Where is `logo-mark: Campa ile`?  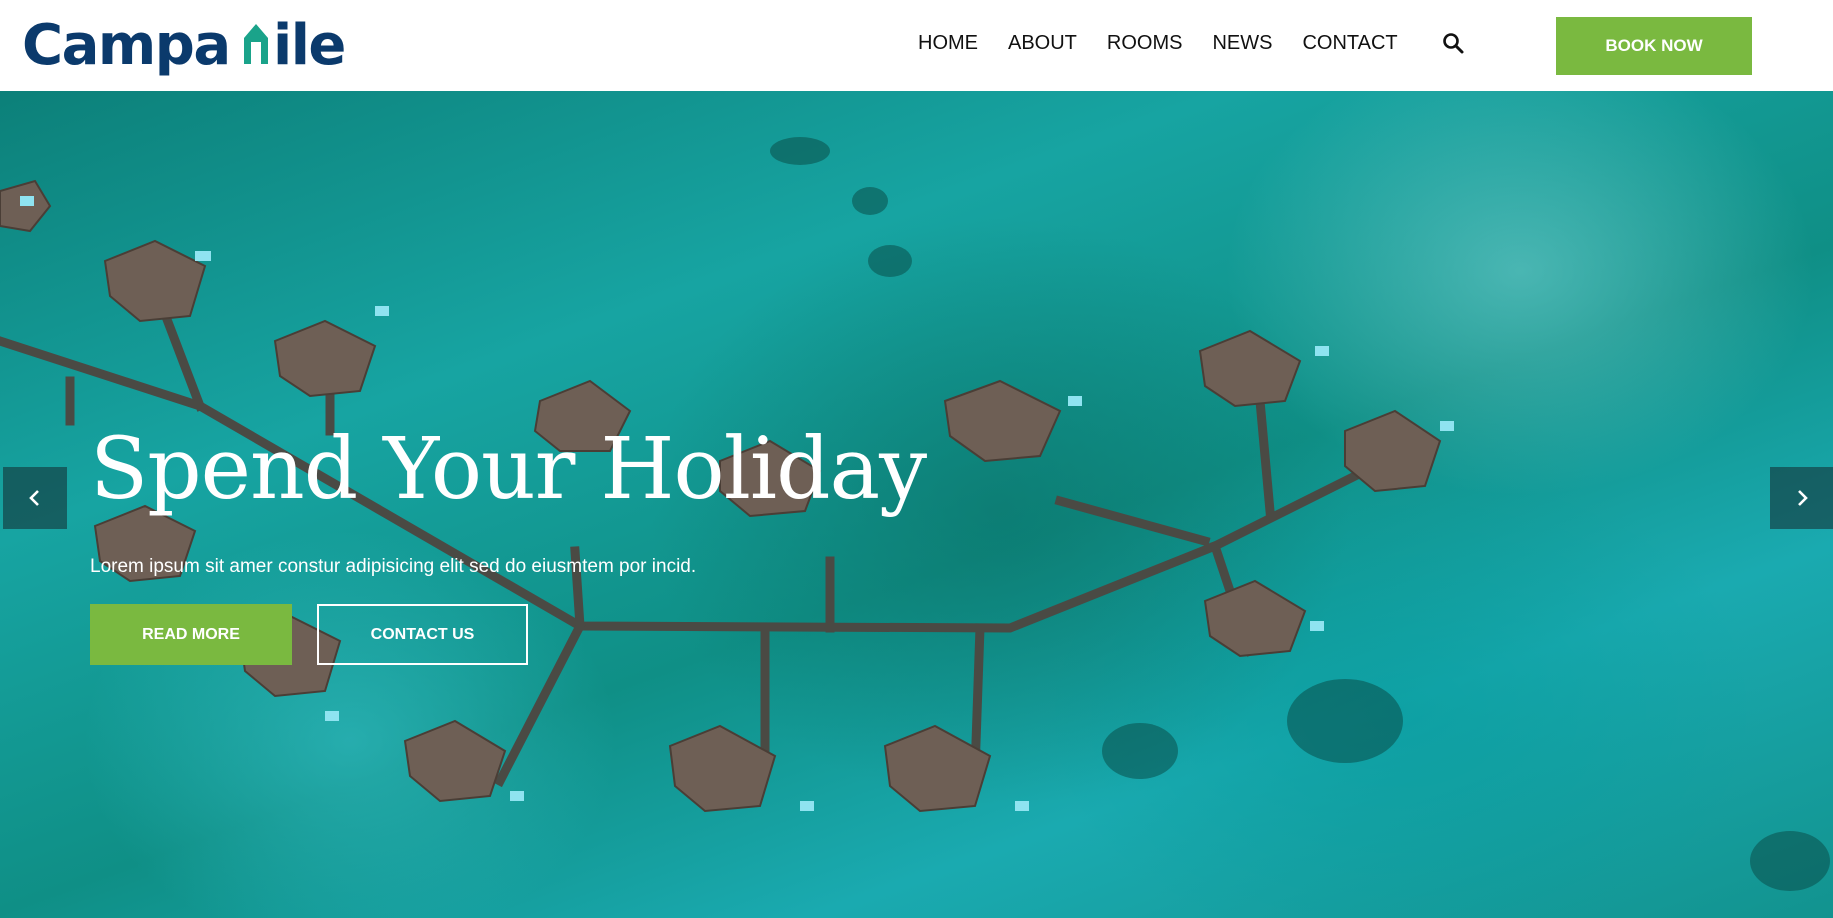 logo-mark: Campa ile is located at coordinates (184, 45).